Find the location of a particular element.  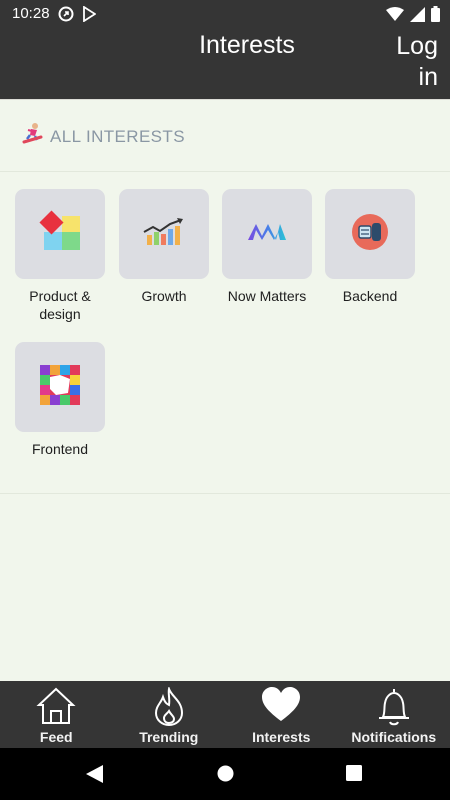

app-bar: Interests Log in is located at coordinates (225, 63).